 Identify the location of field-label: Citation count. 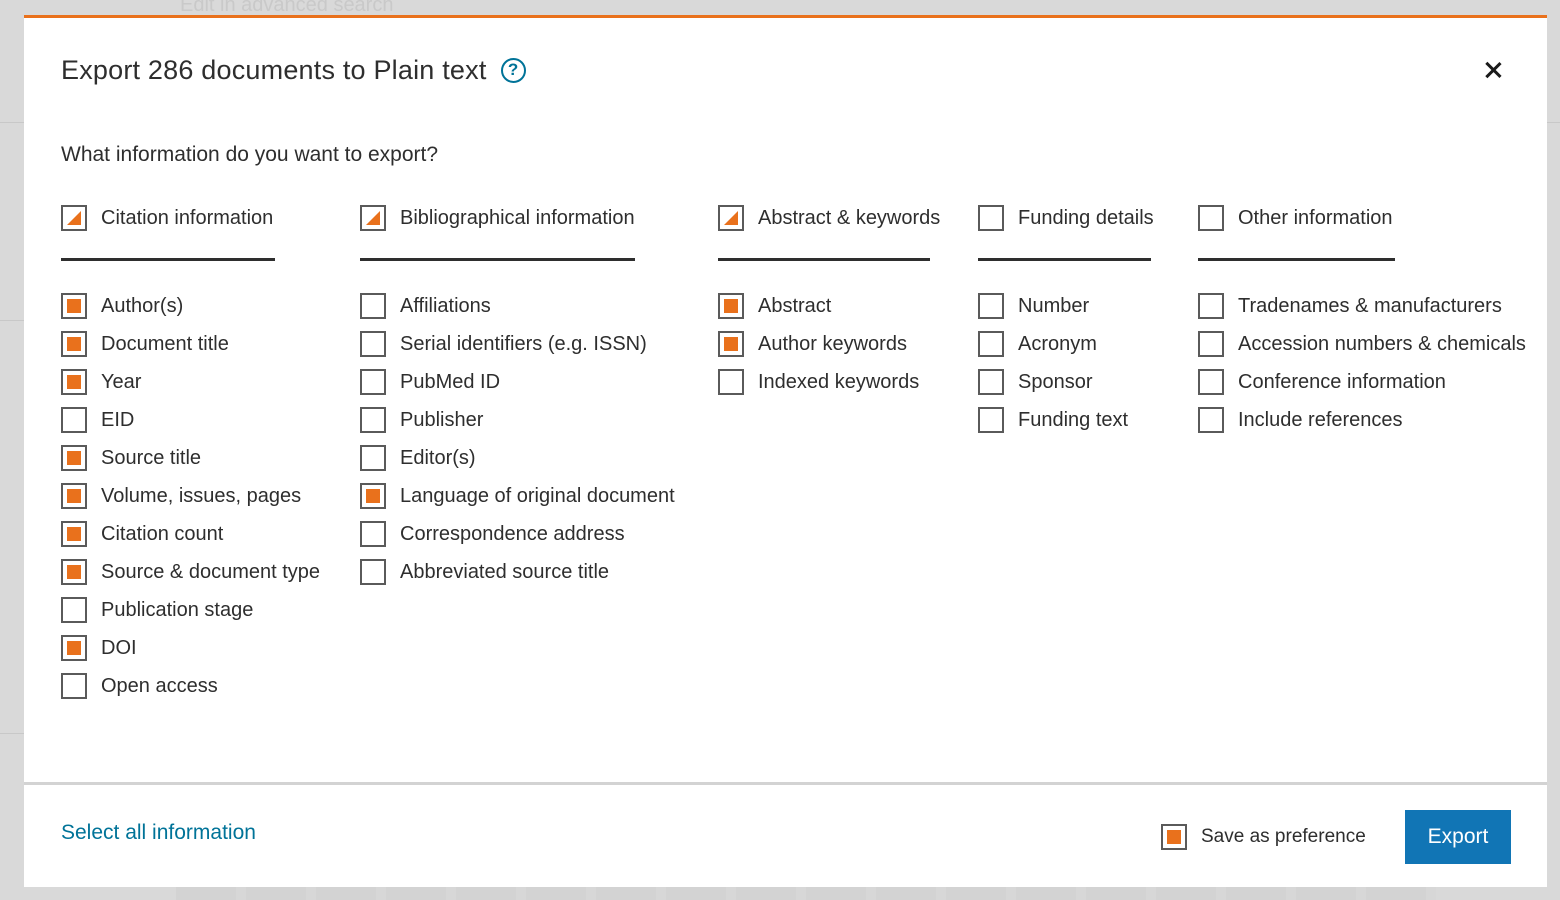
(162, 533).